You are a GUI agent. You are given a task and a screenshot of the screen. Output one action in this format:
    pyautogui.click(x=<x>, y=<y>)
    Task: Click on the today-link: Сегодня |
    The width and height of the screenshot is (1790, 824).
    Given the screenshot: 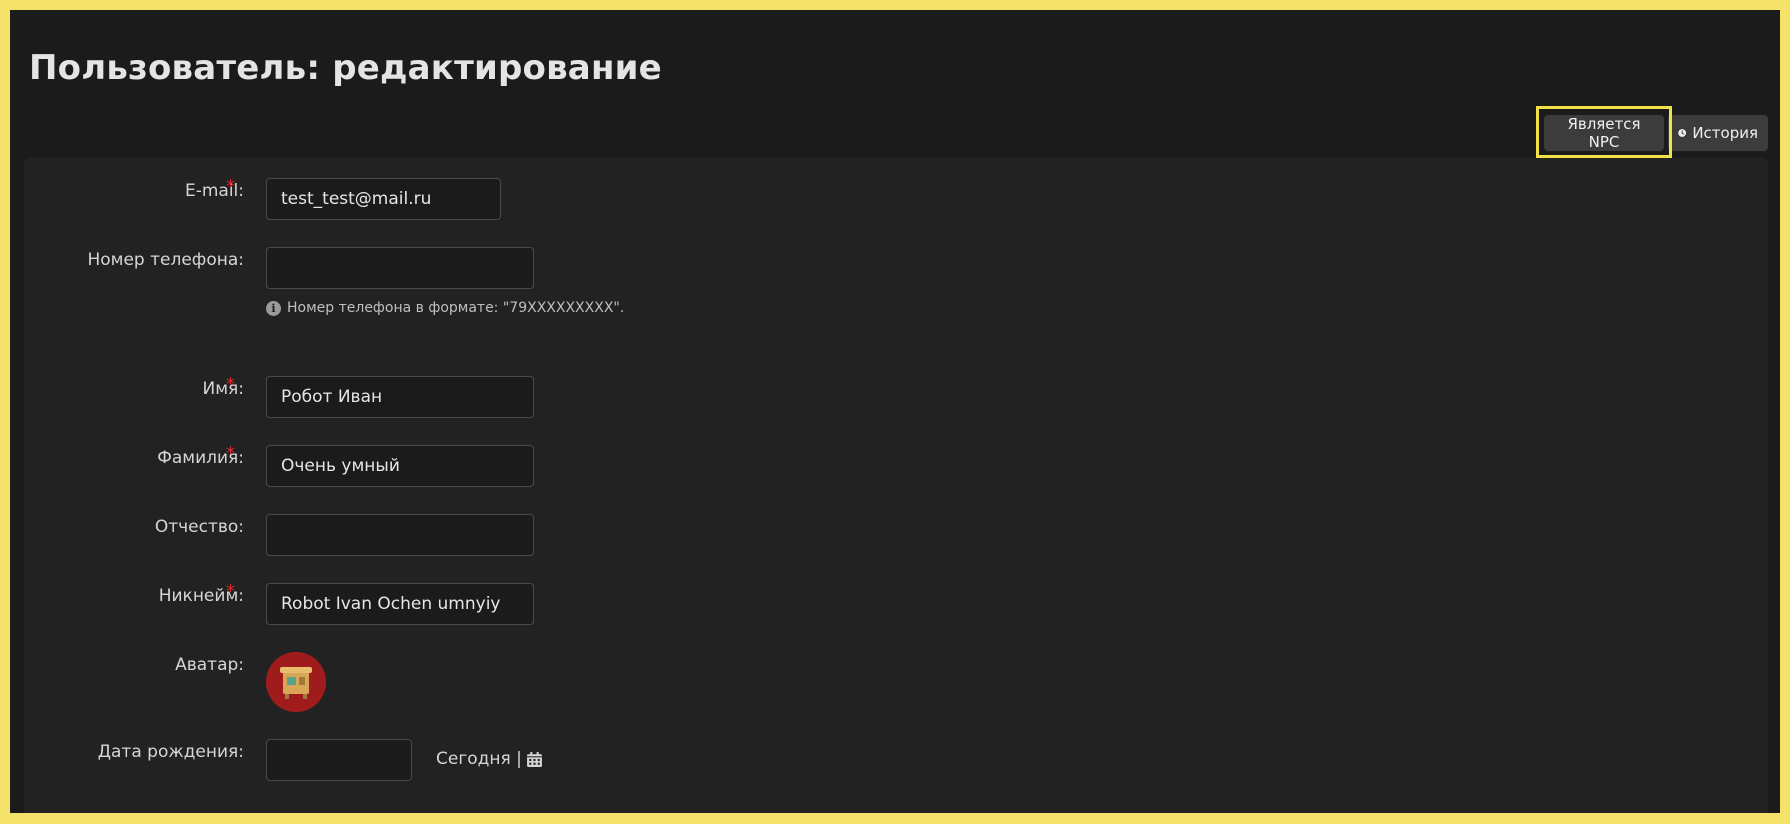 What is the action you would take?
    pyautogui.click(x=489, y=759)
    